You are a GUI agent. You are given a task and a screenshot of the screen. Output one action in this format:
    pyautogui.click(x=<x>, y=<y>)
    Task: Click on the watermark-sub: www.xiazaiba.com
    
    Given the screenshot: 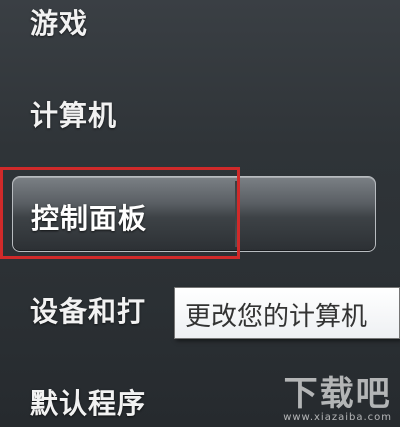 What is the action you would take?
    pyautogui.click(x=337, y=417)
    